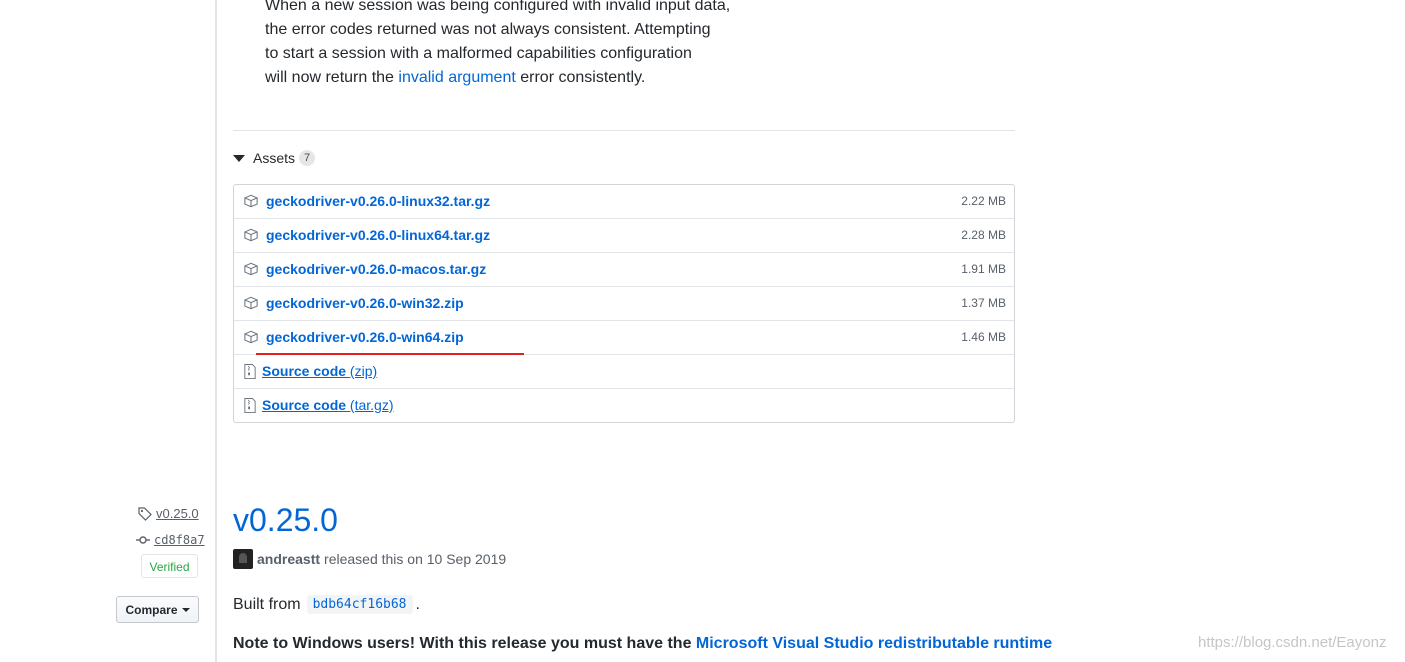  I want to click on asset-row: geckodriver-v0.26.0-win32.zip 1.37 MB, so click(624, 303).